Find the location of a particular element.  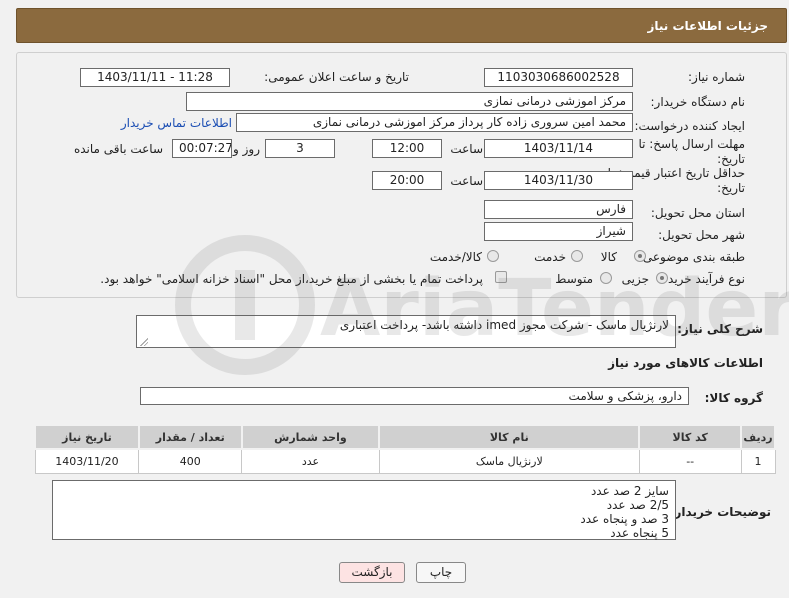

buyer-org-label: نام دستگاه خریدار: is located at coordinates (698, 102).